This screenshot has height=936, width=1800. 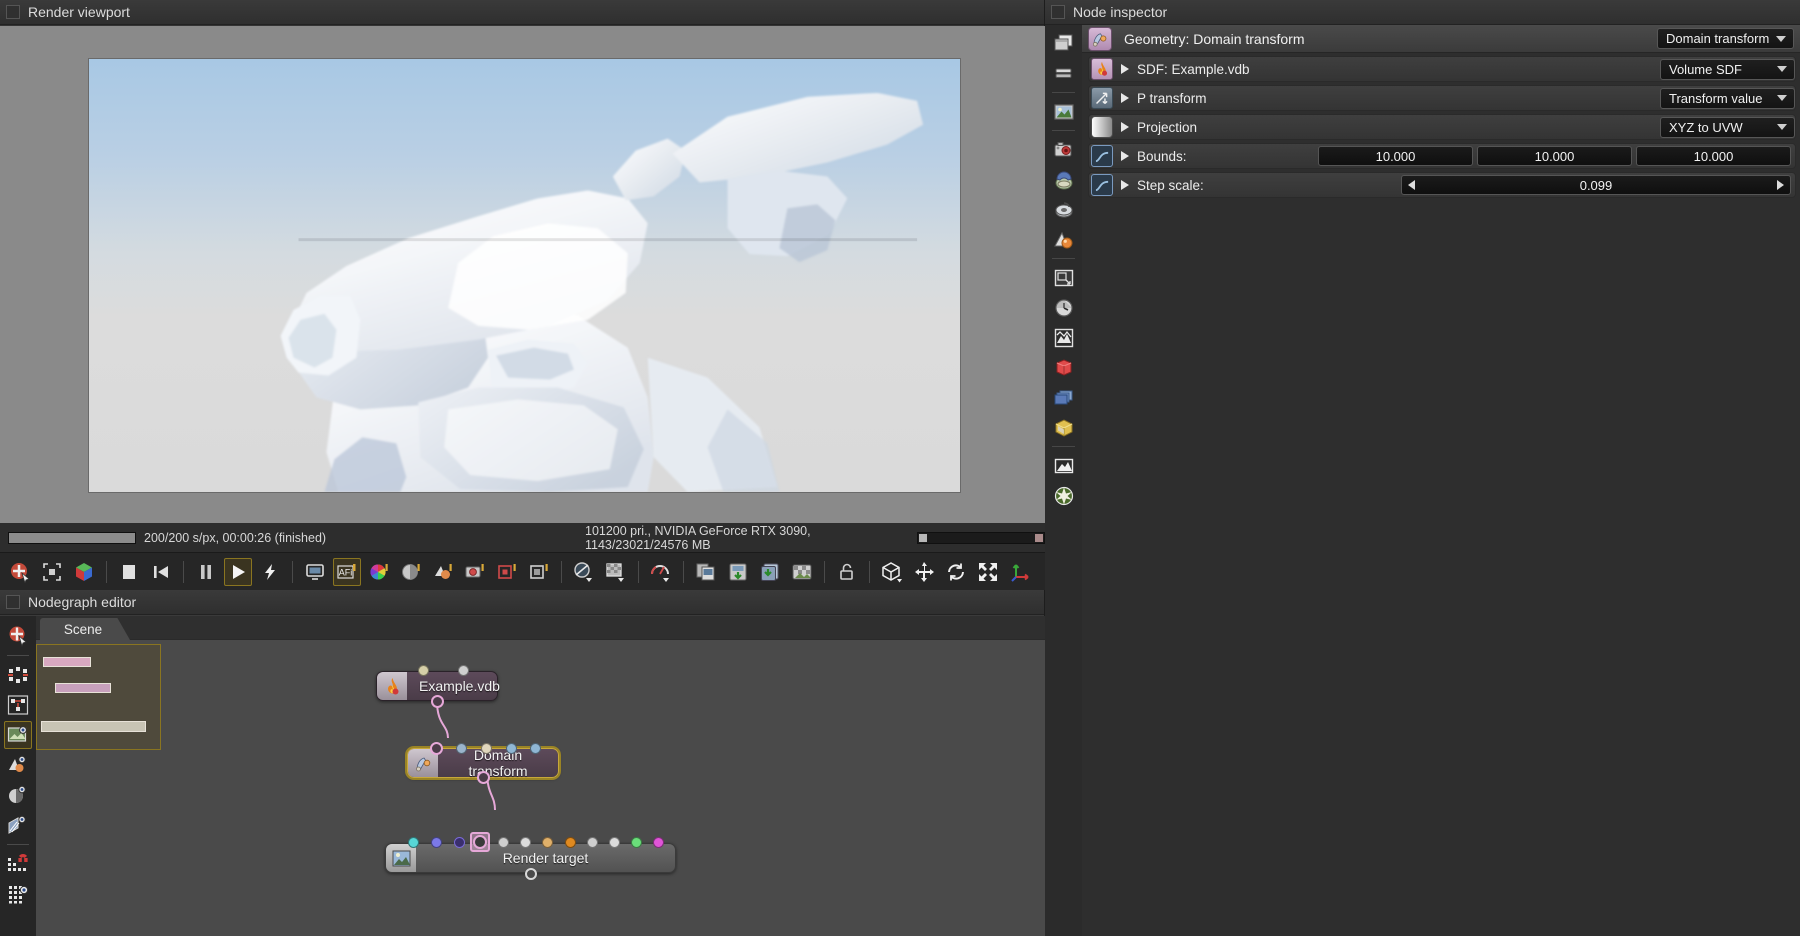 What do you see at coordinates (475, 572) in the screenshot?
I see `camera-imager-icon` at bounding box center [475, 572].